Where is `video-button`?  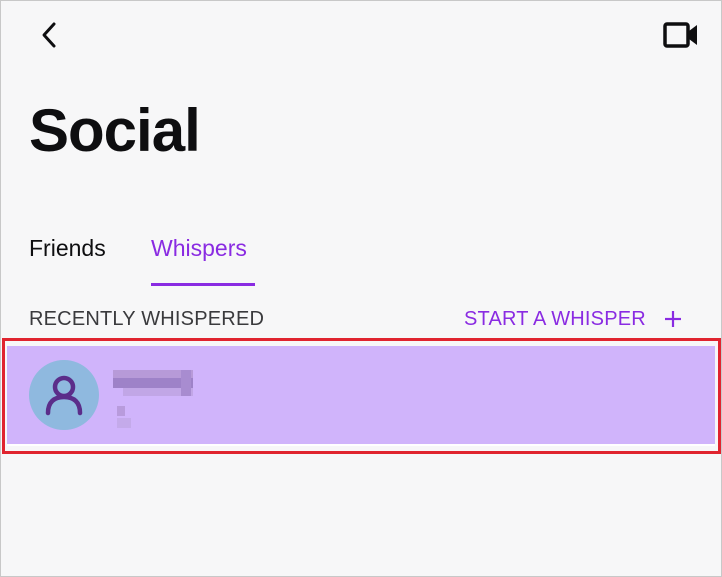 video-button is located at coordinates (681, 35).